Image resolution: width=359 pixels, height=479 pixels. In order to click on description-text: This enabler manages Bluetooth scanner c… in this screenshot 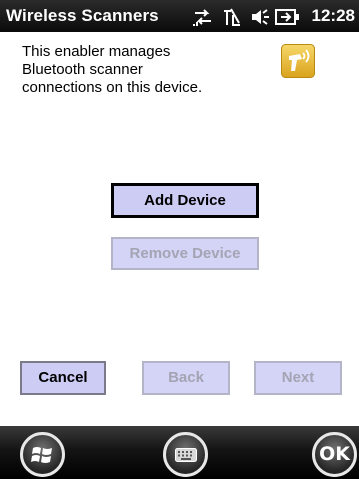, I will do `click(137, 70)`.